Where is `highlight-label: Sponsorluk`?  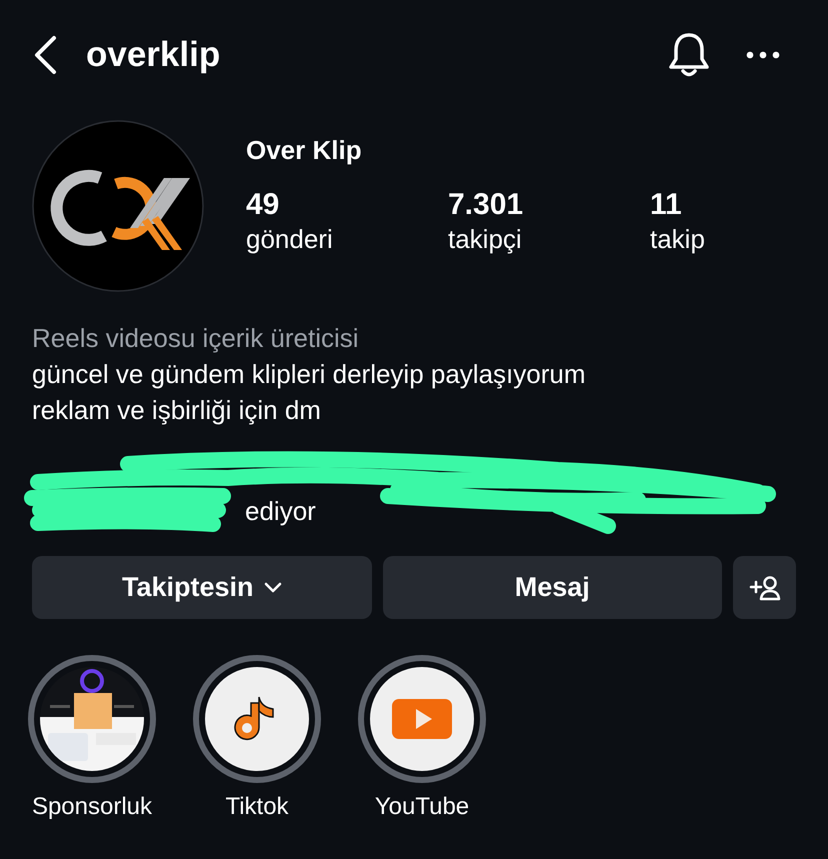 highlight-label: Sponsorluk is located at coordinates (92, 807).